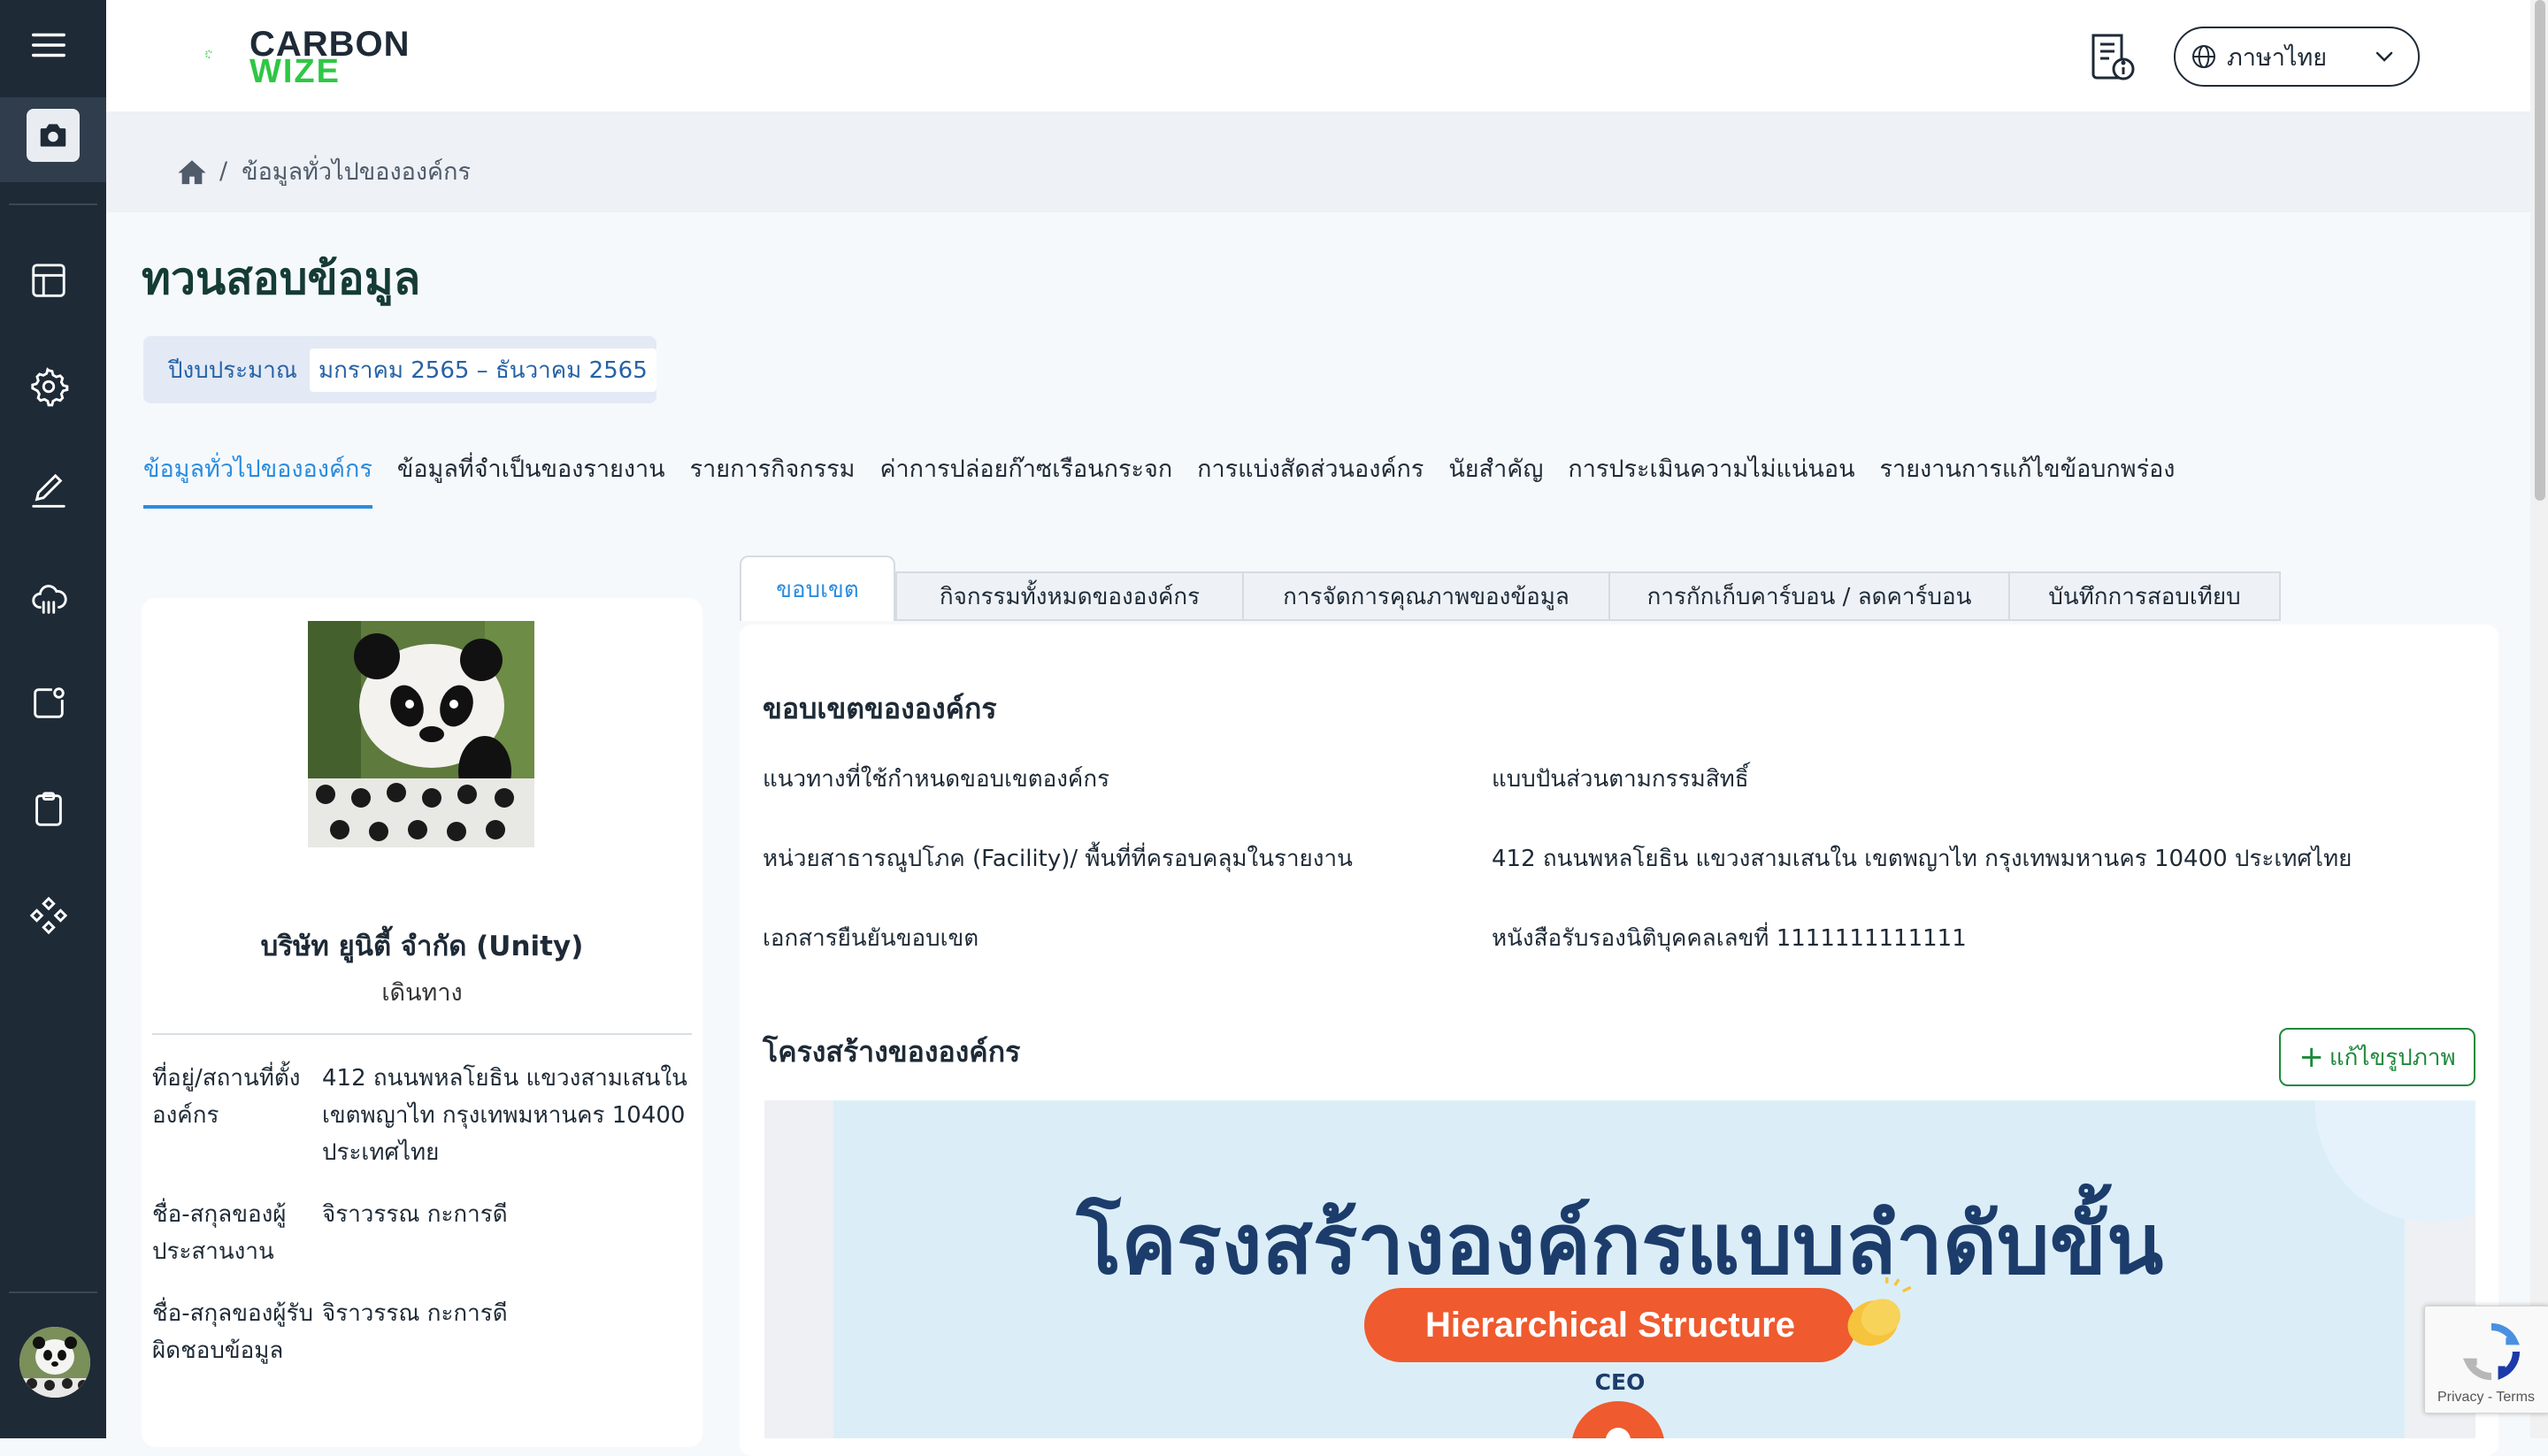 The image size is (2548, 1456). Describe the element at coordinates (1310, 479) in the screenshot. I see `tab-allocation: การแบ่งสัดส่วนองค์กร` at that location.